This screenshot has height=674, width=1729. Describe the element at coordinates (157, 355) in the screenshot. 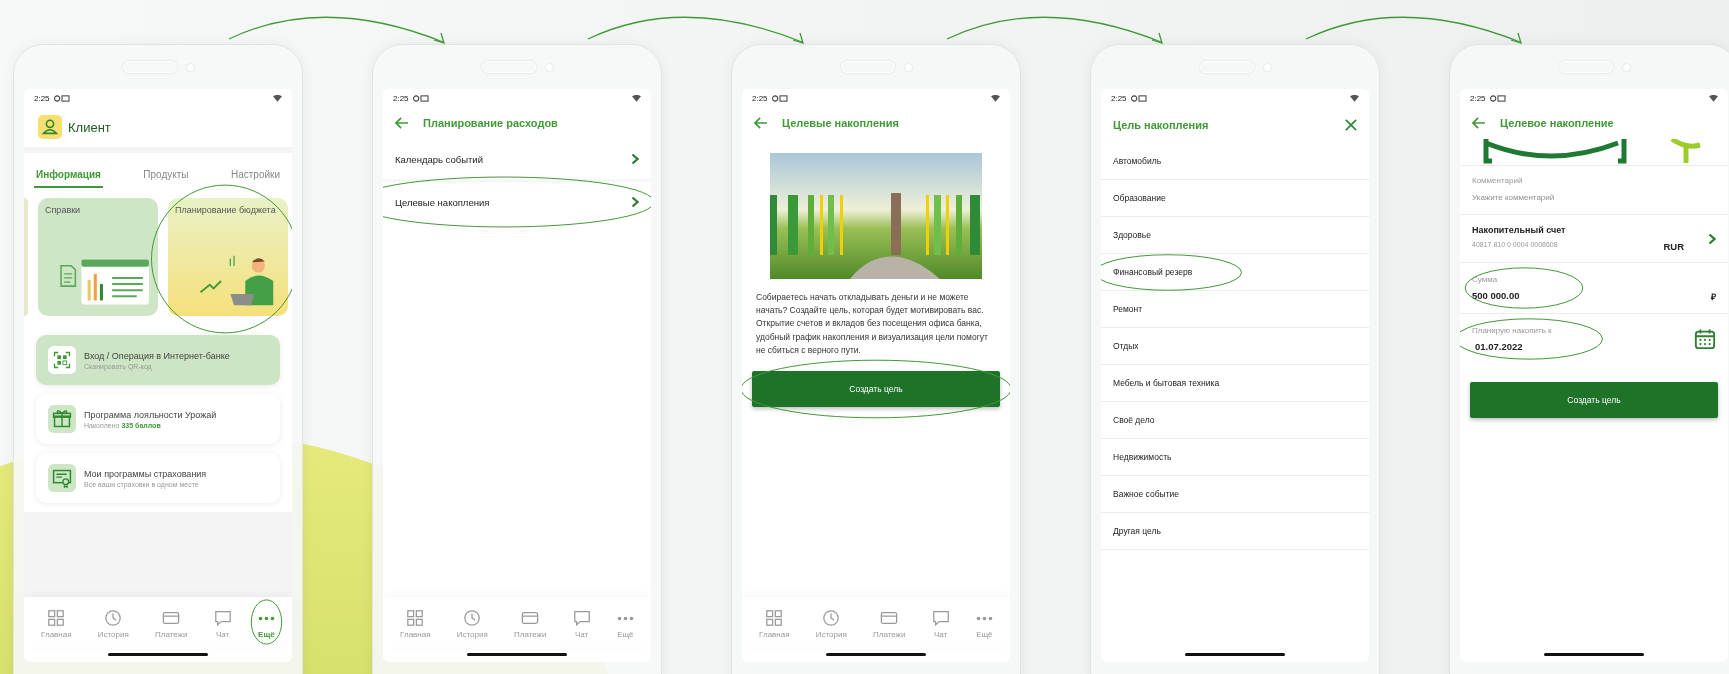

I see `card-title: Вход / Операция в Интернет-банке` at that location.